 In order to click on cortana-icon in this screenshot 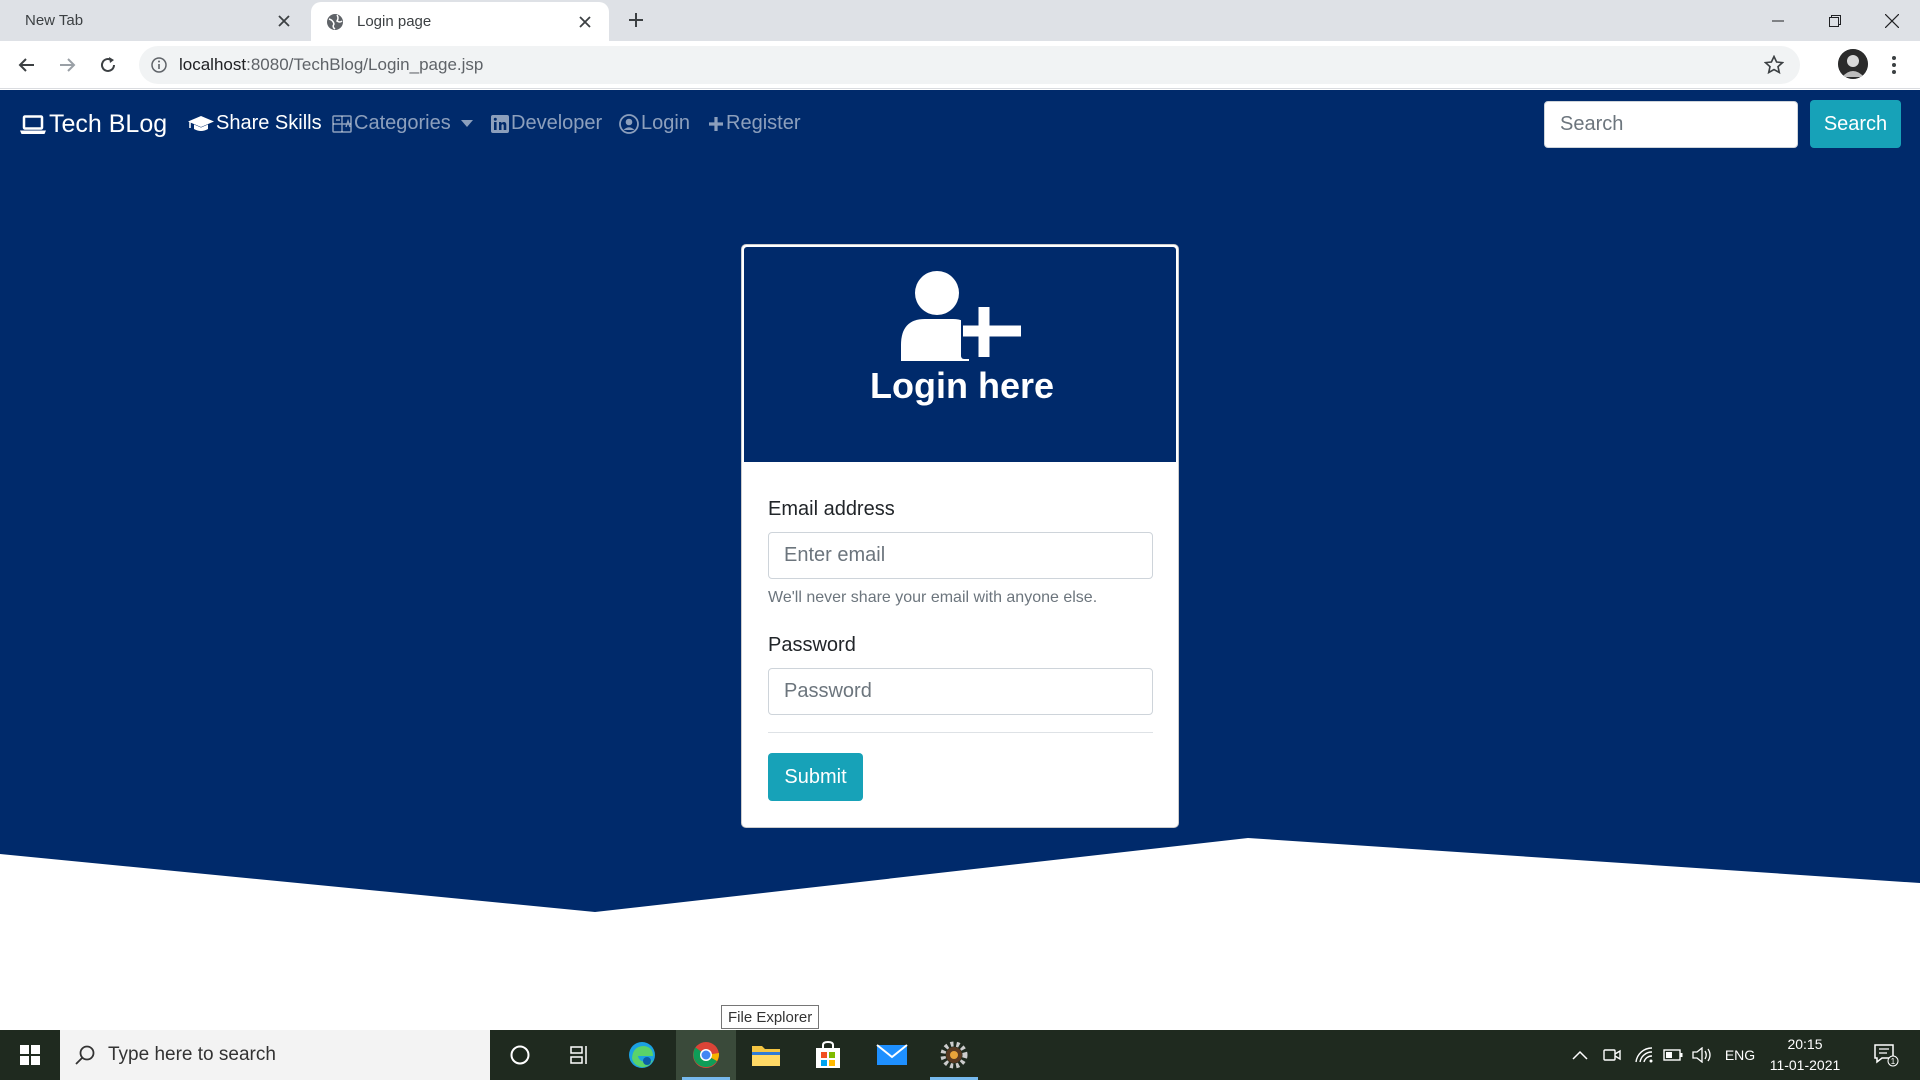, I will do `click(520, 1055)`.